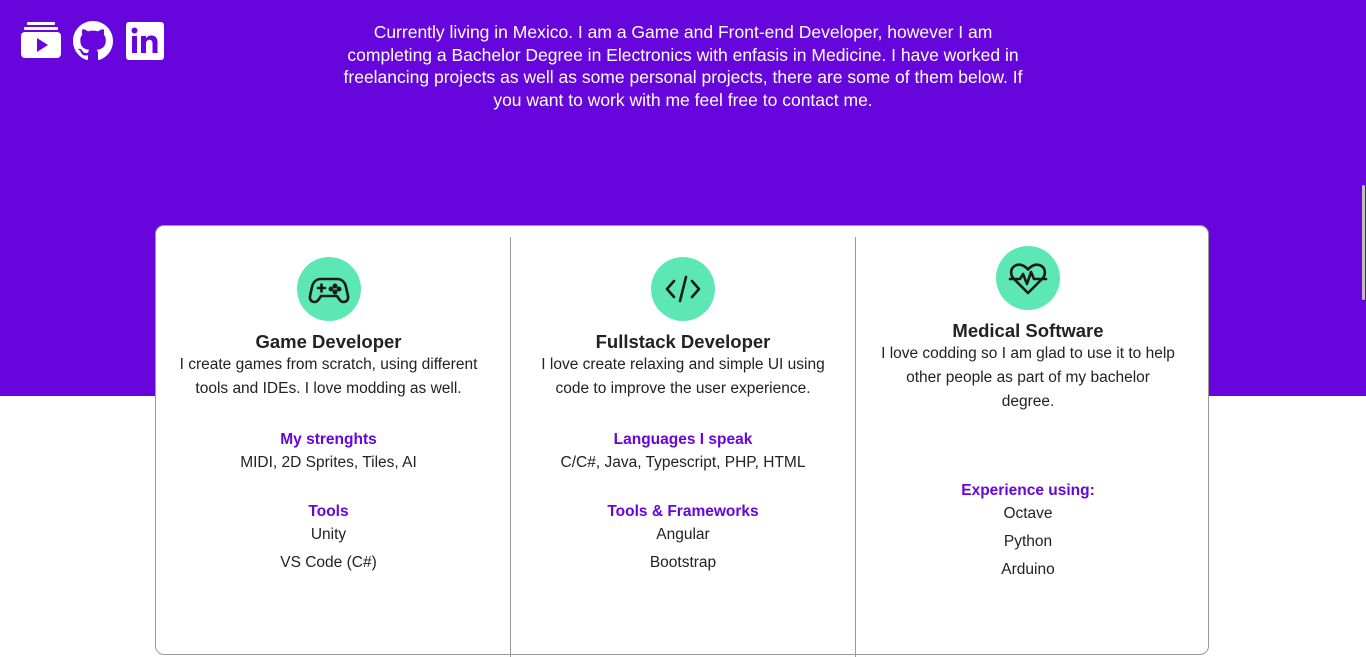  I want to click on linkedin-icon, so click(145, 41).